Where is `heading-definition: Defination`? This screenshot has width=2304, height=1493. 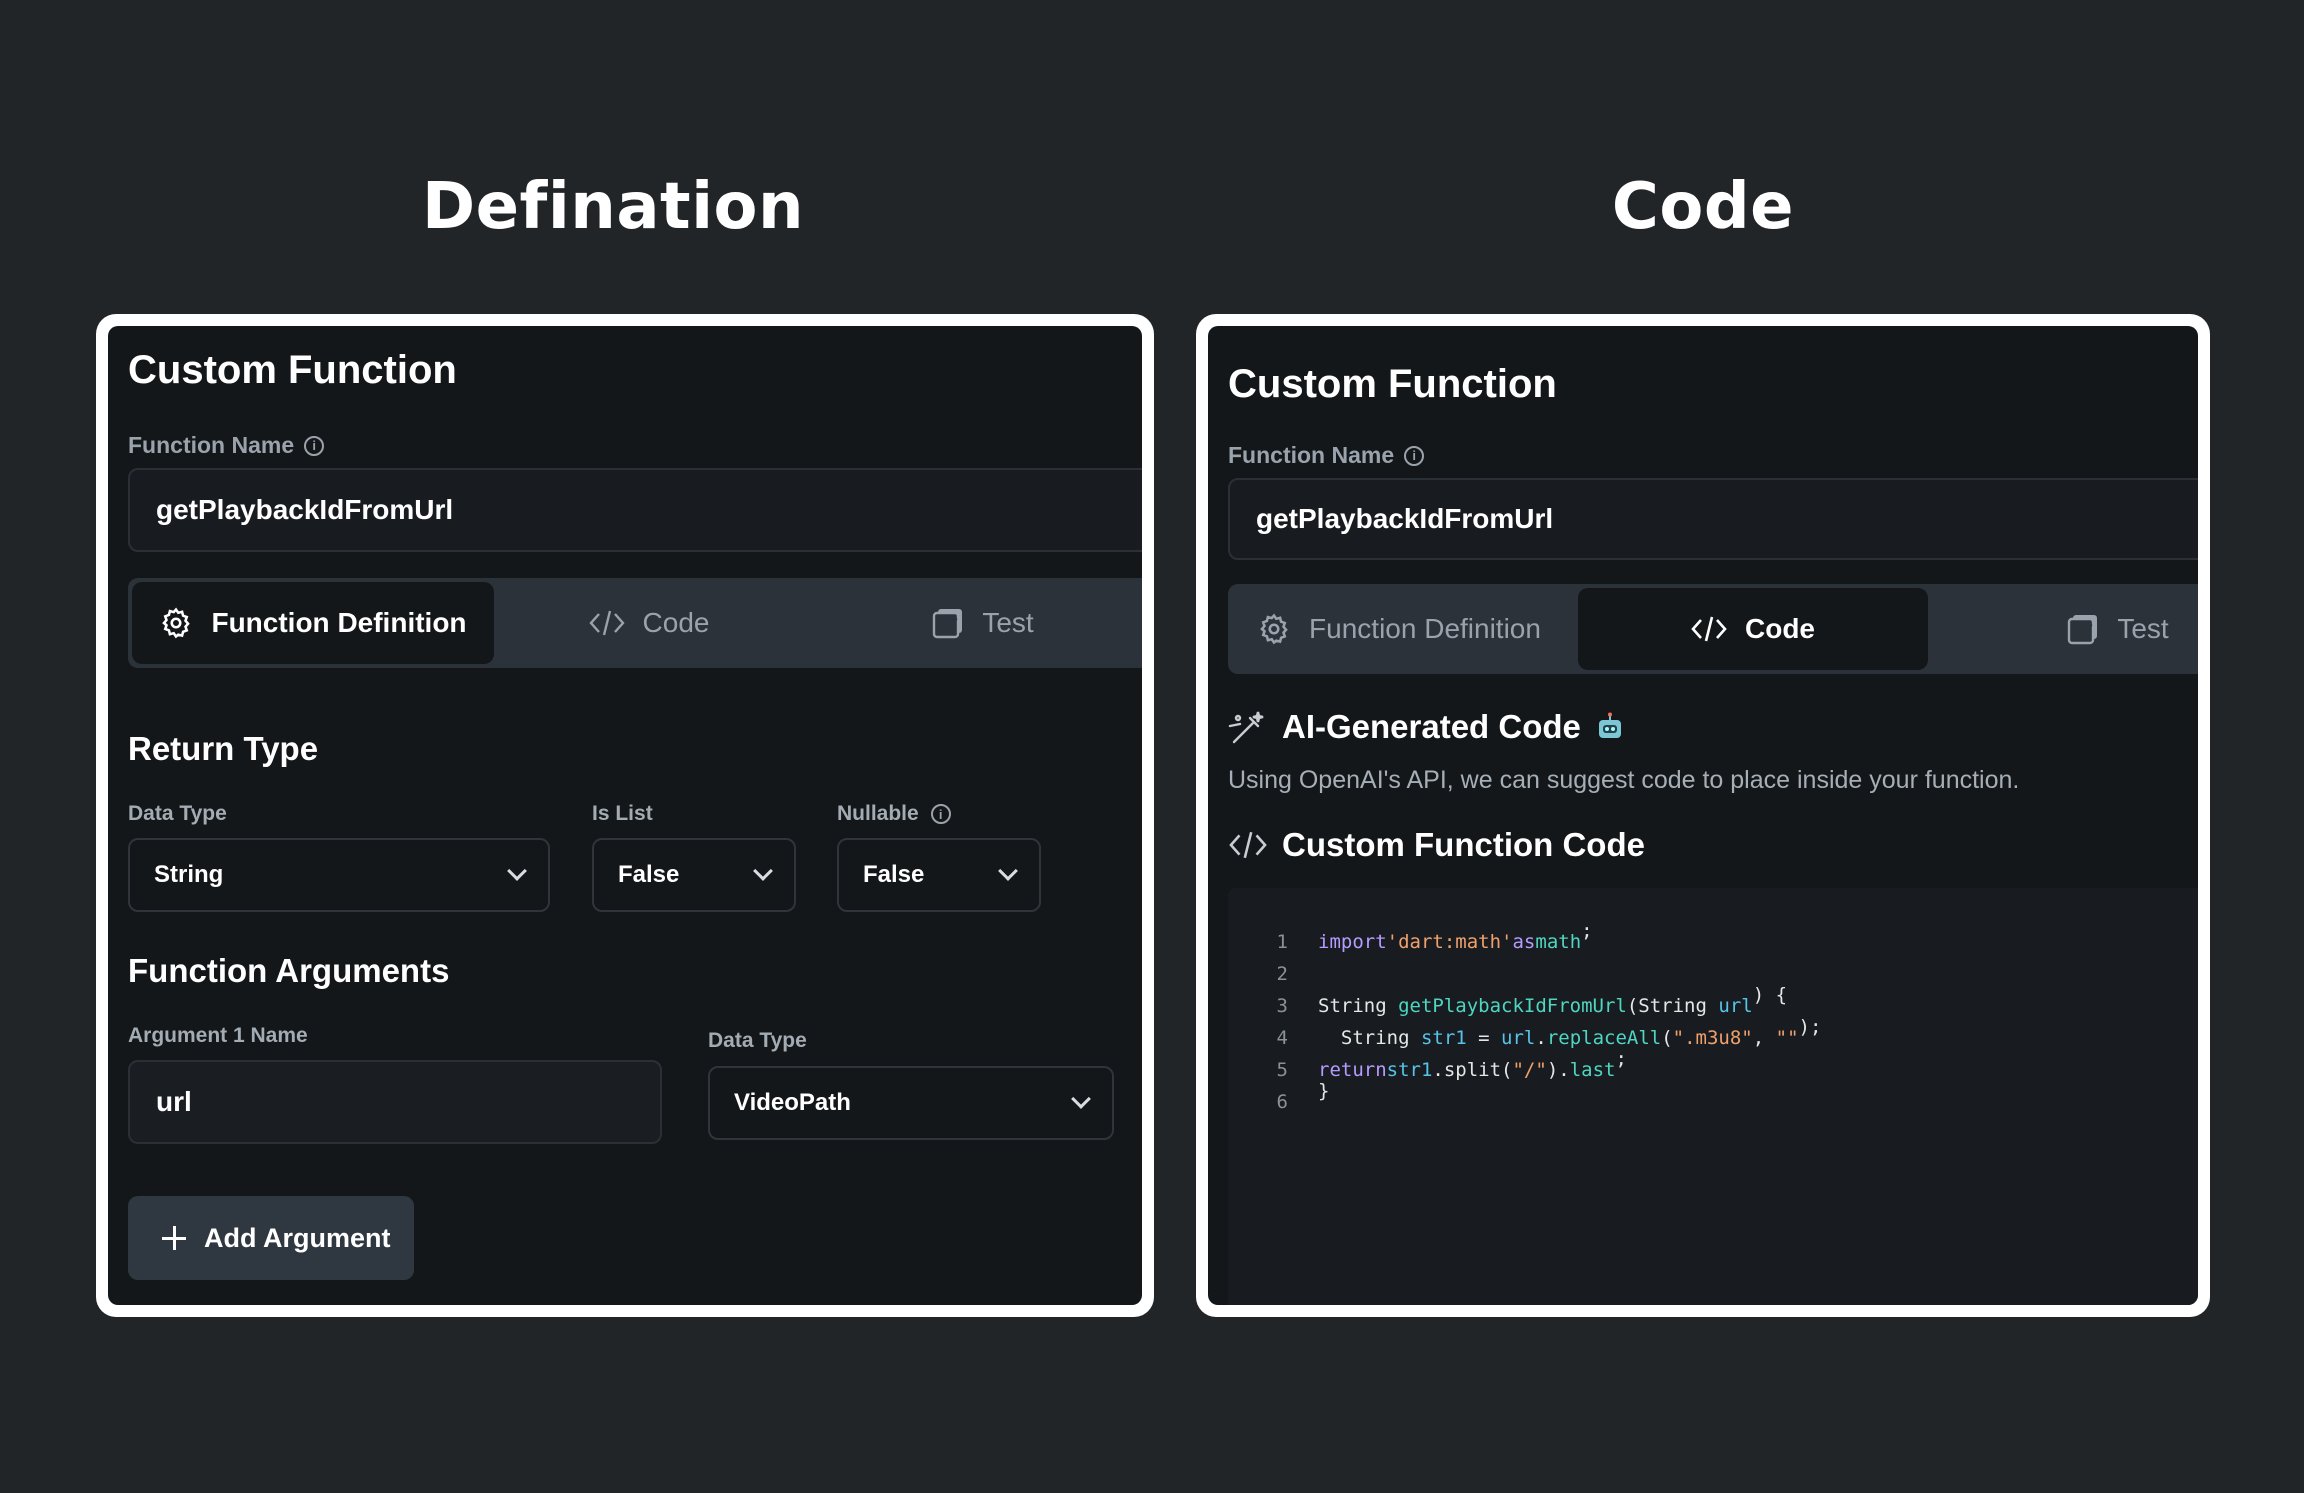
heading-definition: Defination is located at coordinates (613, 207).